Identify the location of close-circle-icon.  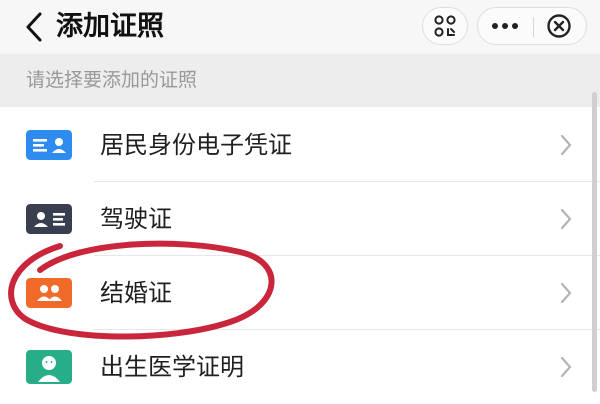
(561, 26).